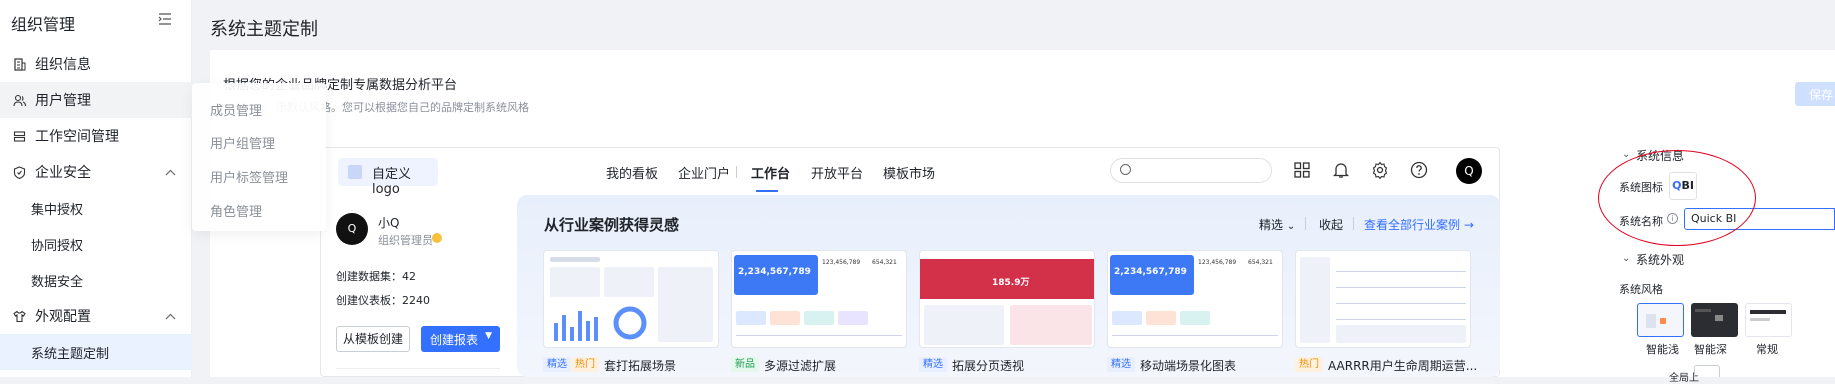 This screenshot has height=384, width=1835. What do you see at coordinates (264, 29) in the screenshot?
I see `page-title: 系统主题定制` at bounding box center [264, 29].